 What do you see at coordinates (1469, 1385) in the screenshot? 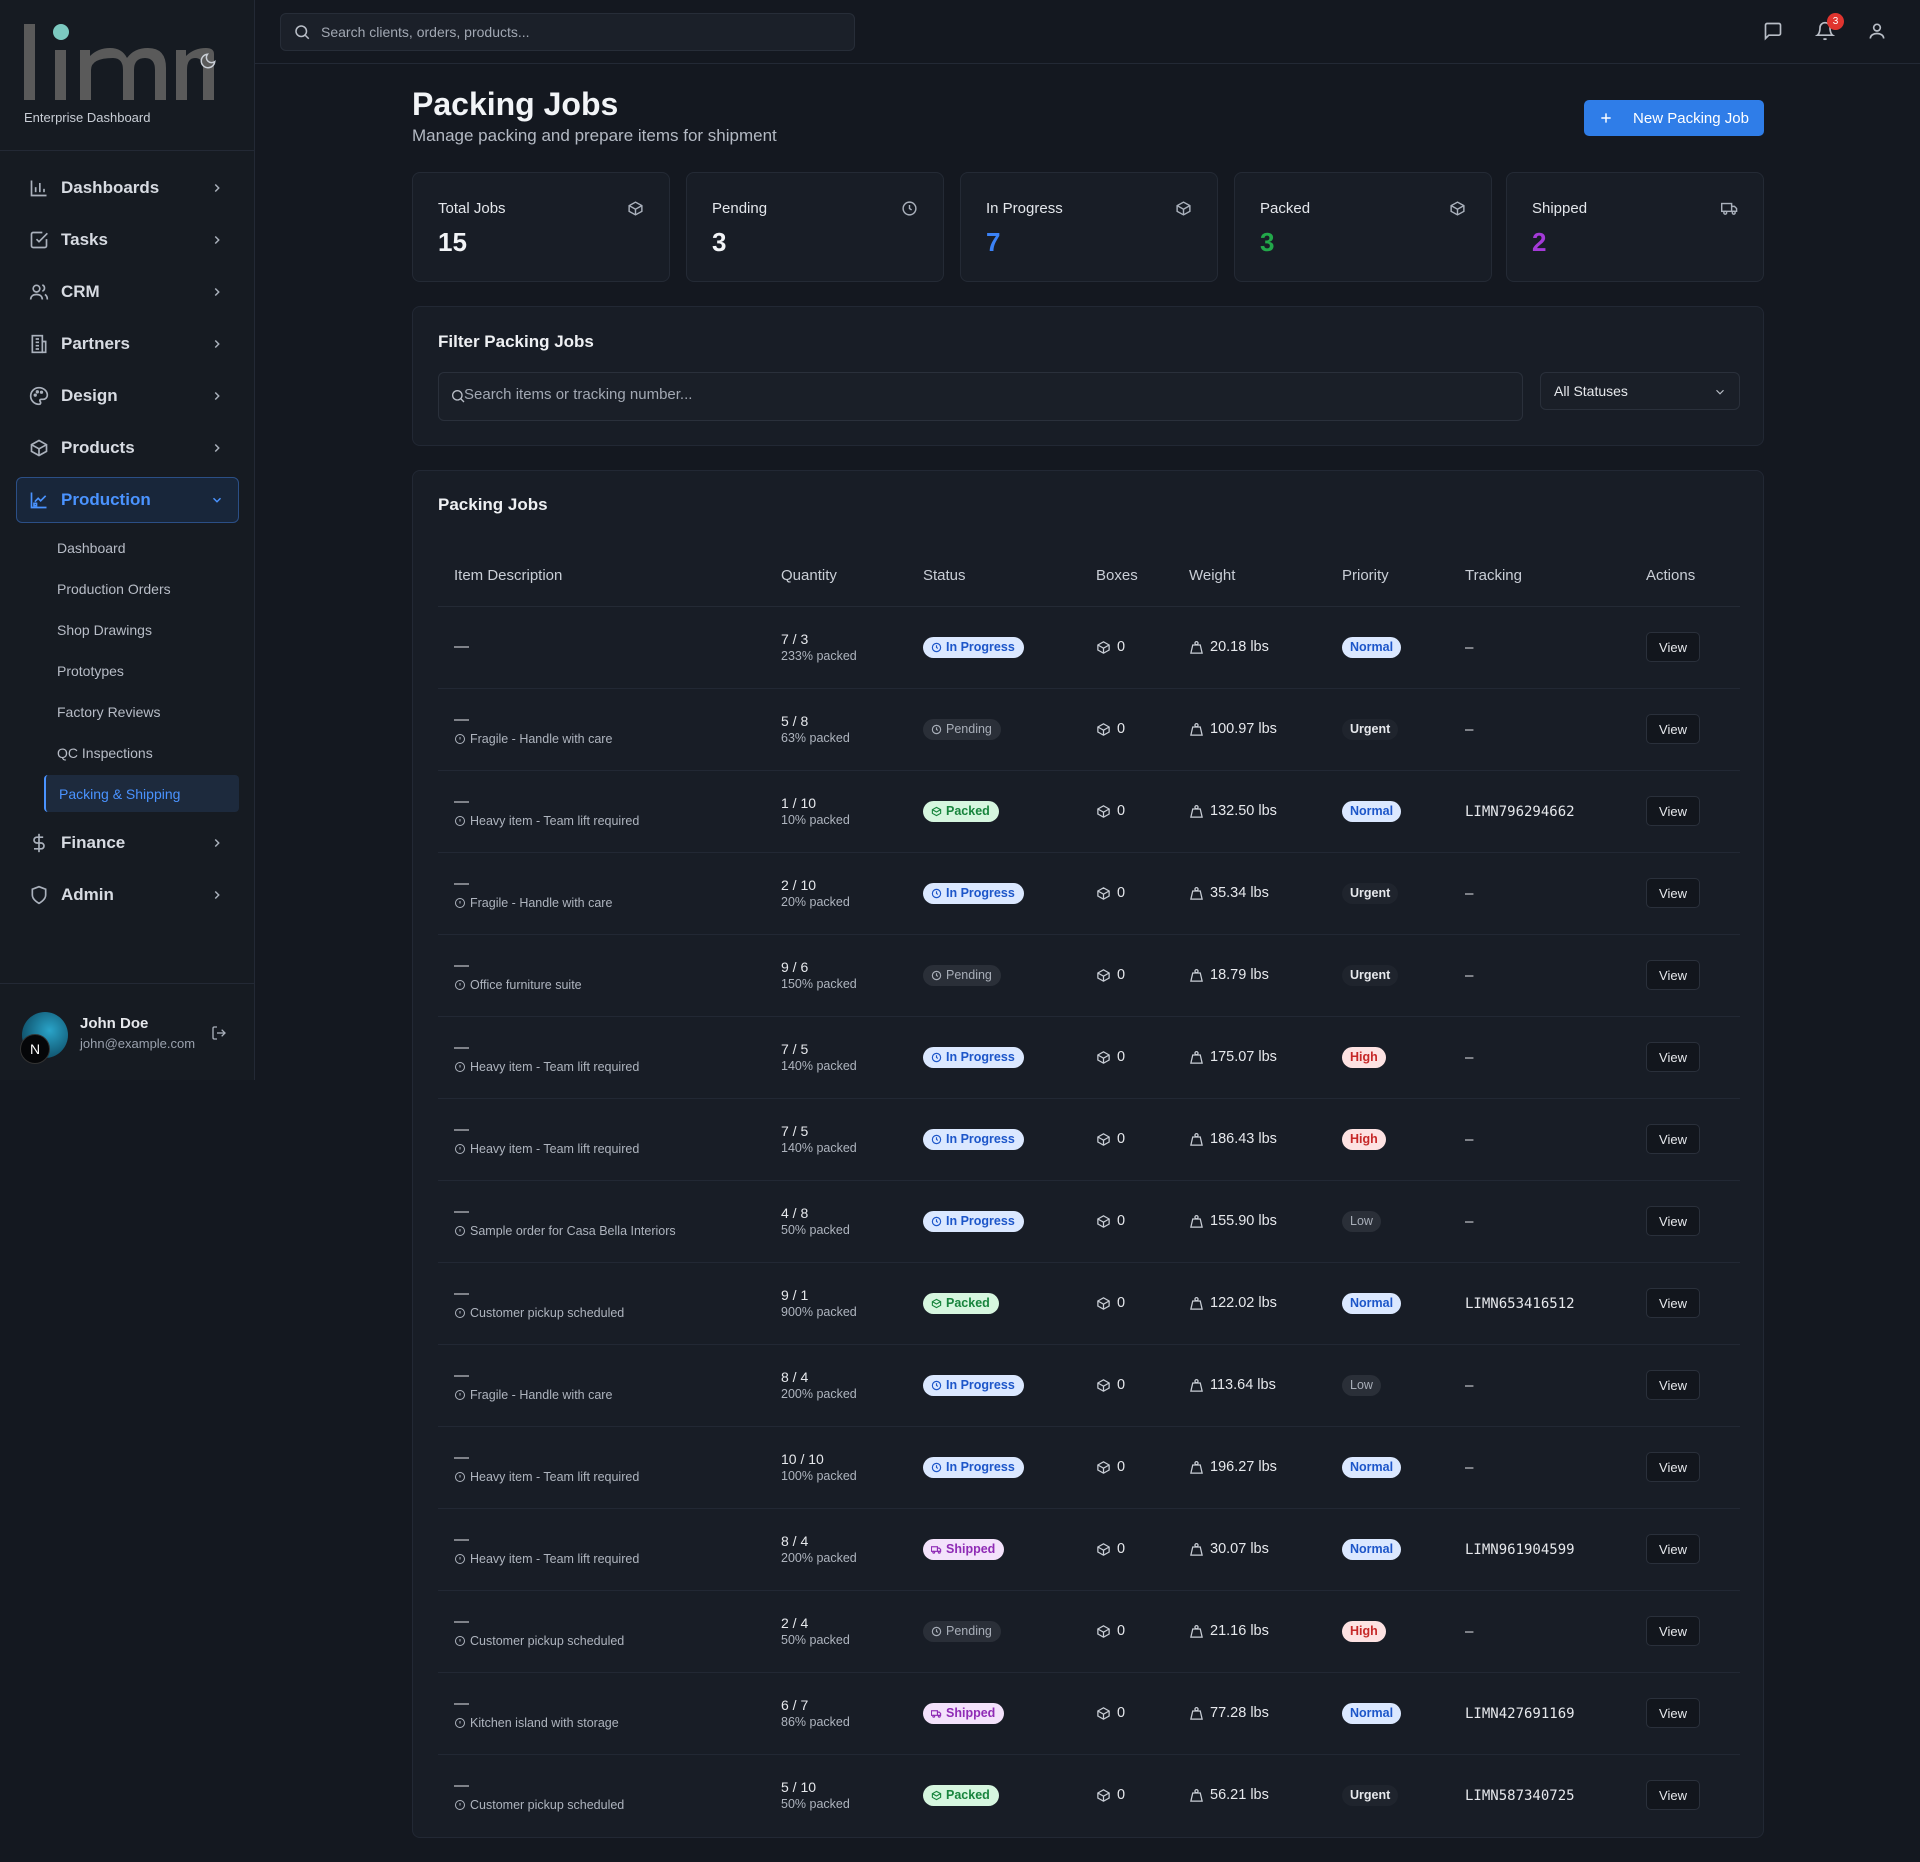
I see `tracking-number: —` at bounding box center [1469, 1385].